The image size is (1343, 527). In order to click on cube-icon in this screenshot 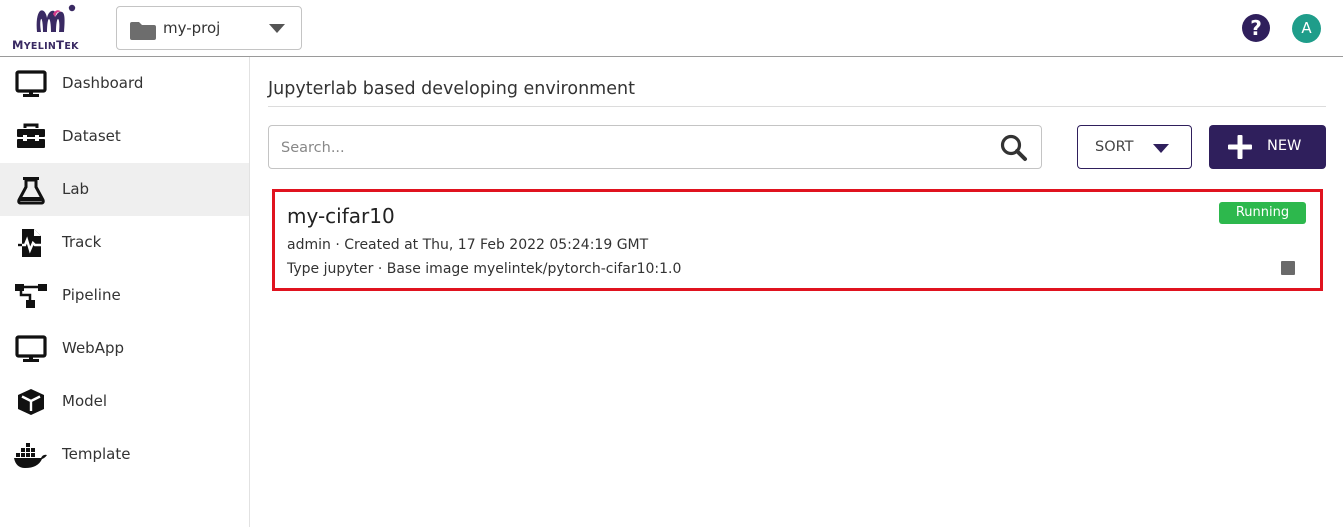, I will do `click(31, 402)`.